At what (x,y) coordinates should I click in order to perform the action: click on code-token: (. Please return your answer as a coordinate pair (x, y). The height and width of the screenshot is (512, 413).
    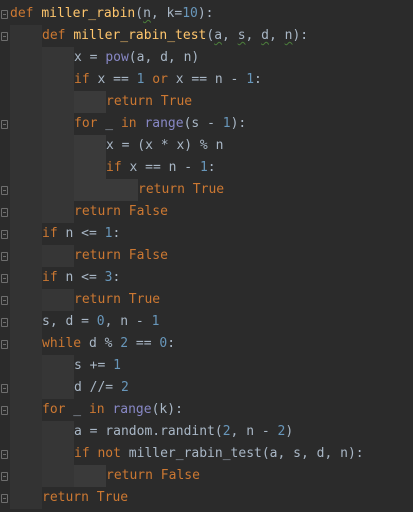
    Looking at the image, I should click on (139, 13).